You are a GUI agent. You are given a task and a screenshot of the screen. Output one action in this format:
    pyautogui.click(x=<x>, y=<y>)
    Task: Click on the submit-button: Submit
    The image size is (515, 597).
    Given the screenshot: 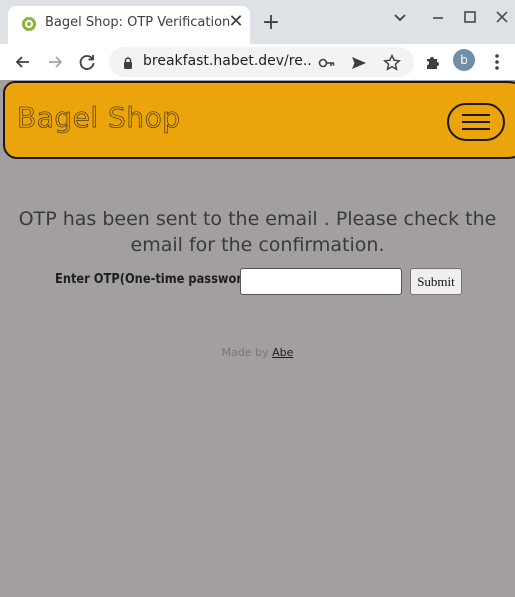 What is the action you would take?
    pyautogui.click(x=436, y=281)
    